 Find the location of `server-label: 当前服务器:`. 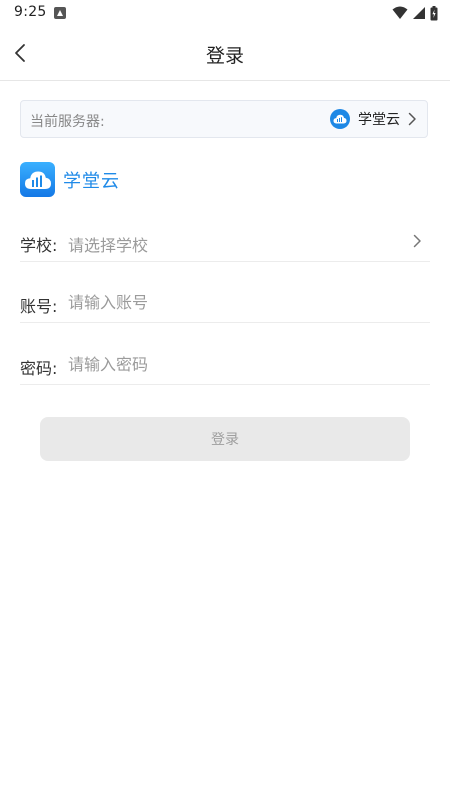

server-label: 当前服务器: is located at coordinates (67, 122).